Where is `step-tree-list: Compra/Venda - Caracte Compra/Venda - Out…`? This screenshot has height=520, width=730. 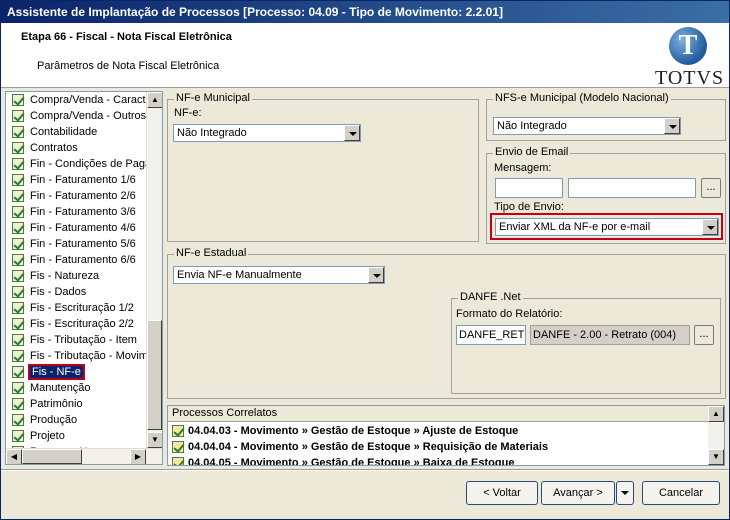 step-tree-list: Compra/Venda - Caracte Compra/Venda - Out… is located at coordinates (76, 270).